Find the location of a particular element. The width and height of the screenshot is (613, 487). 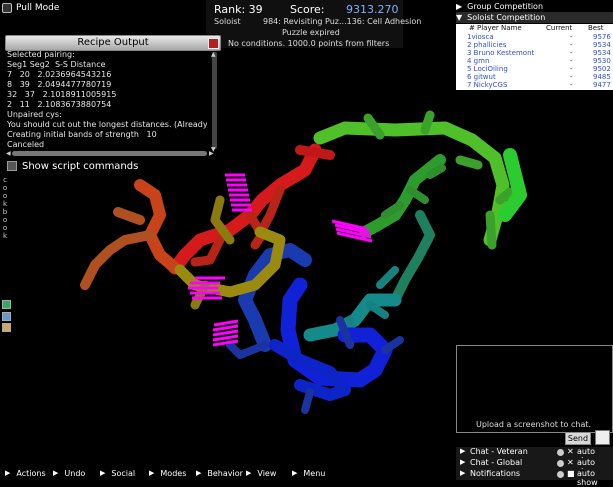

mode-label: Soloist is located at coordinates (227, 21).